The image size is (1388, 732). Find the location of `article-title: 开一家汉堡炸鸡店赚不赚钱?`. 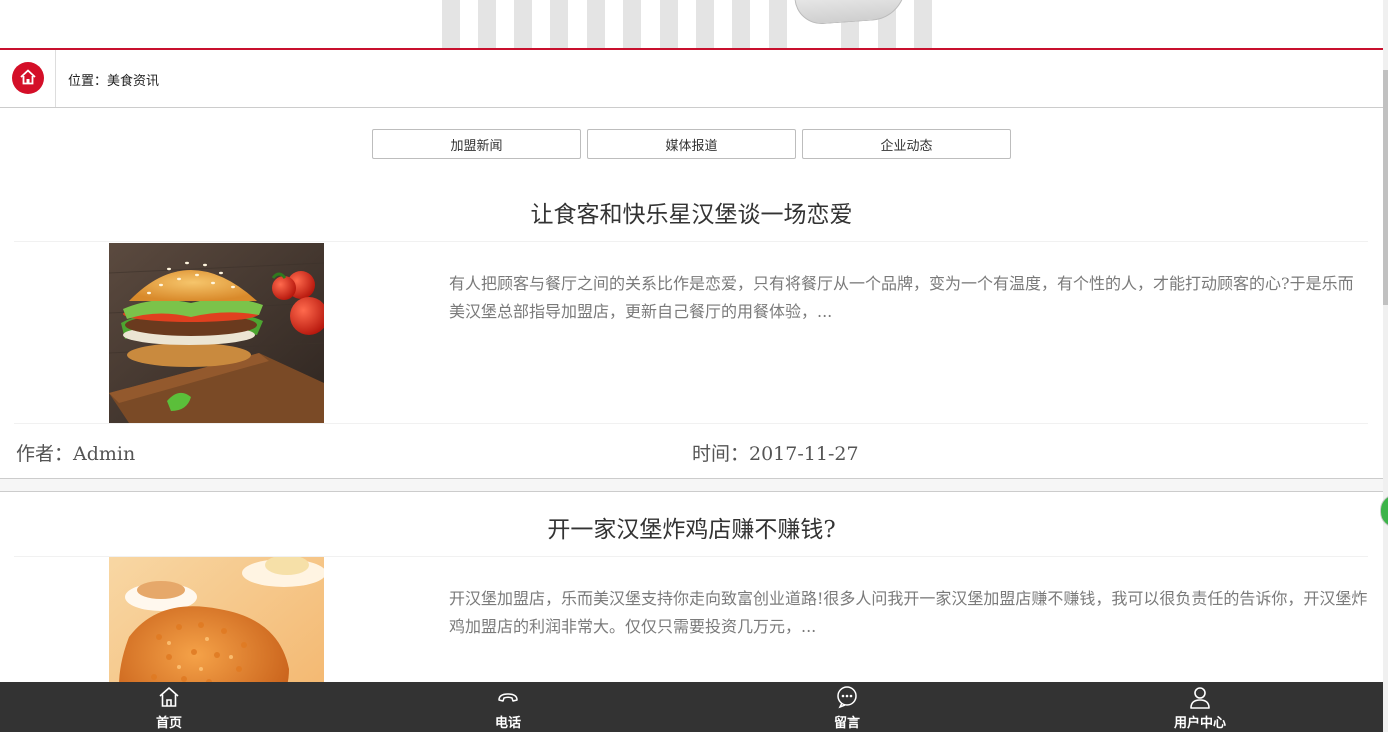

article-title: 开一家汉堡炸鸡店赚不赚钱? is located at coordinates (691, 527).